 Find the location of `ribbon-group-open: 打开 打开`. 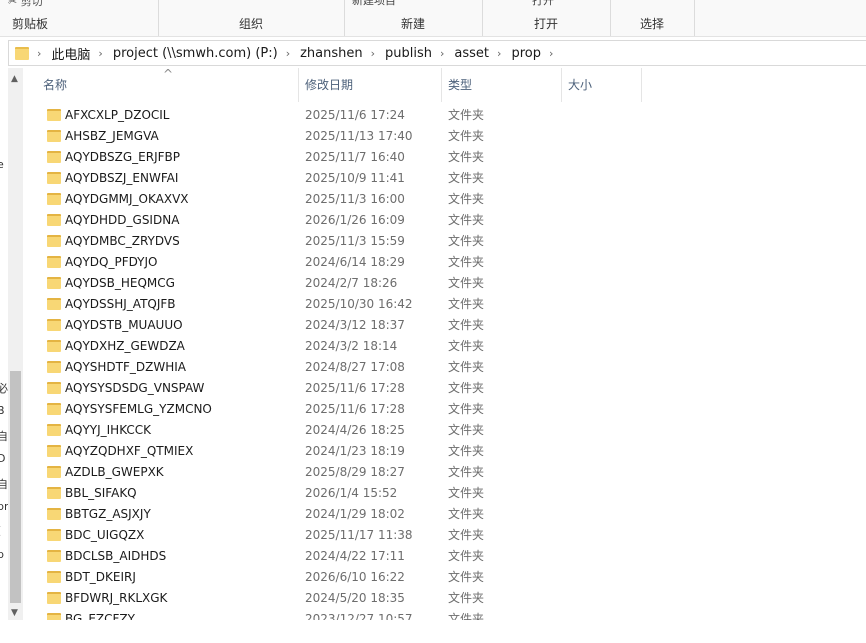

ribbon-group-open: 打开 打开 is located at coordinates (546, 18).